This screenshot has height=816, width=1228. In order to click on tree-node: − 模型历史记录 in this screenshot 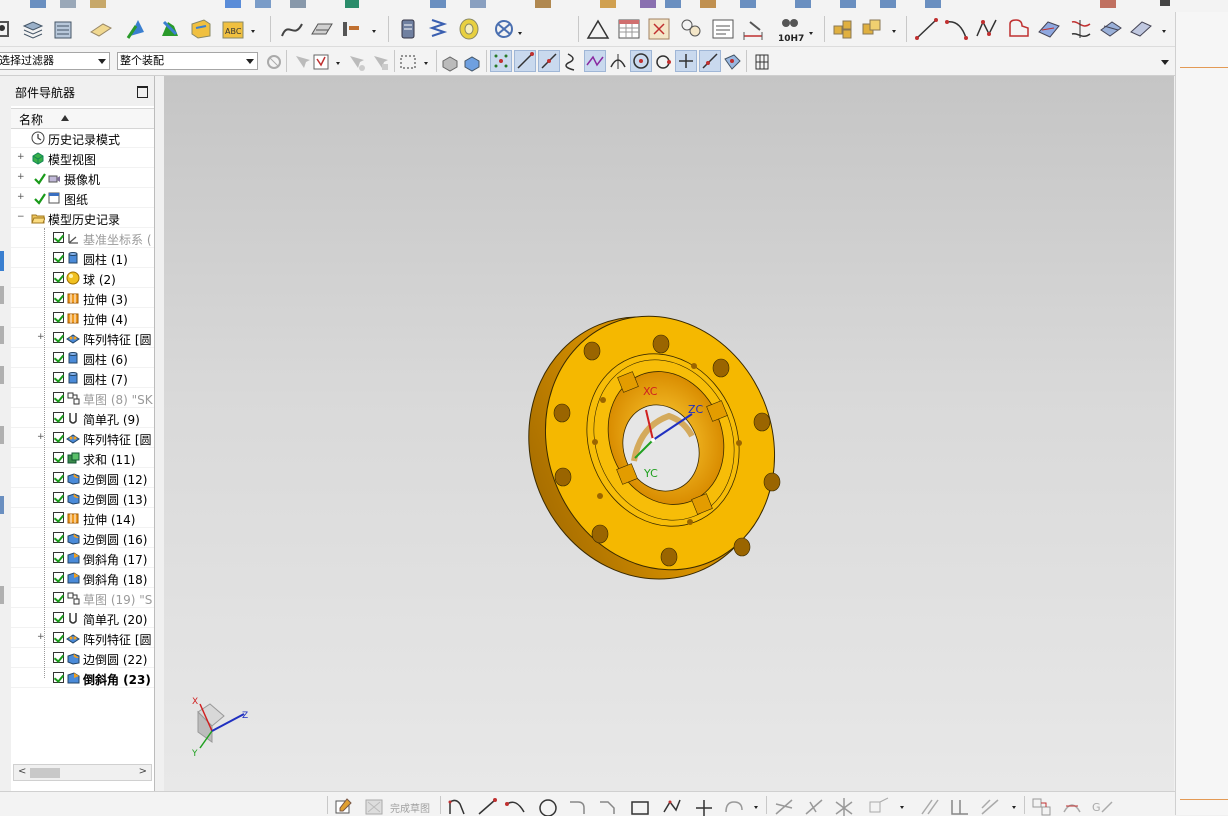, I will do `click(82, 218)`.